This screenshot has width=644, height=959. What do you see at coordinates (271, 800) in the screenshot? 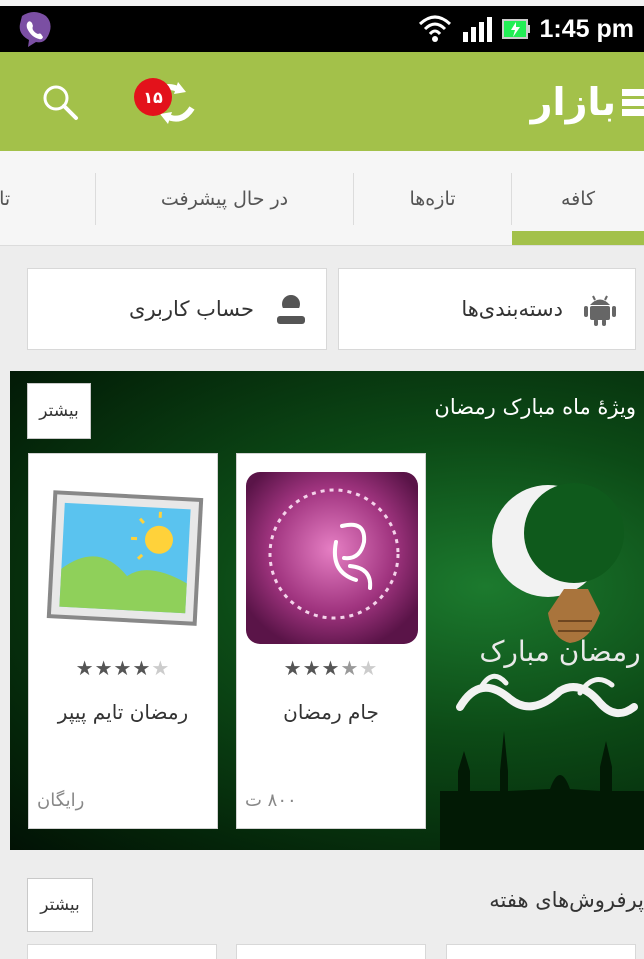
I see `app-price: ۸۰۰ ت` at bounding box center [271, 800].